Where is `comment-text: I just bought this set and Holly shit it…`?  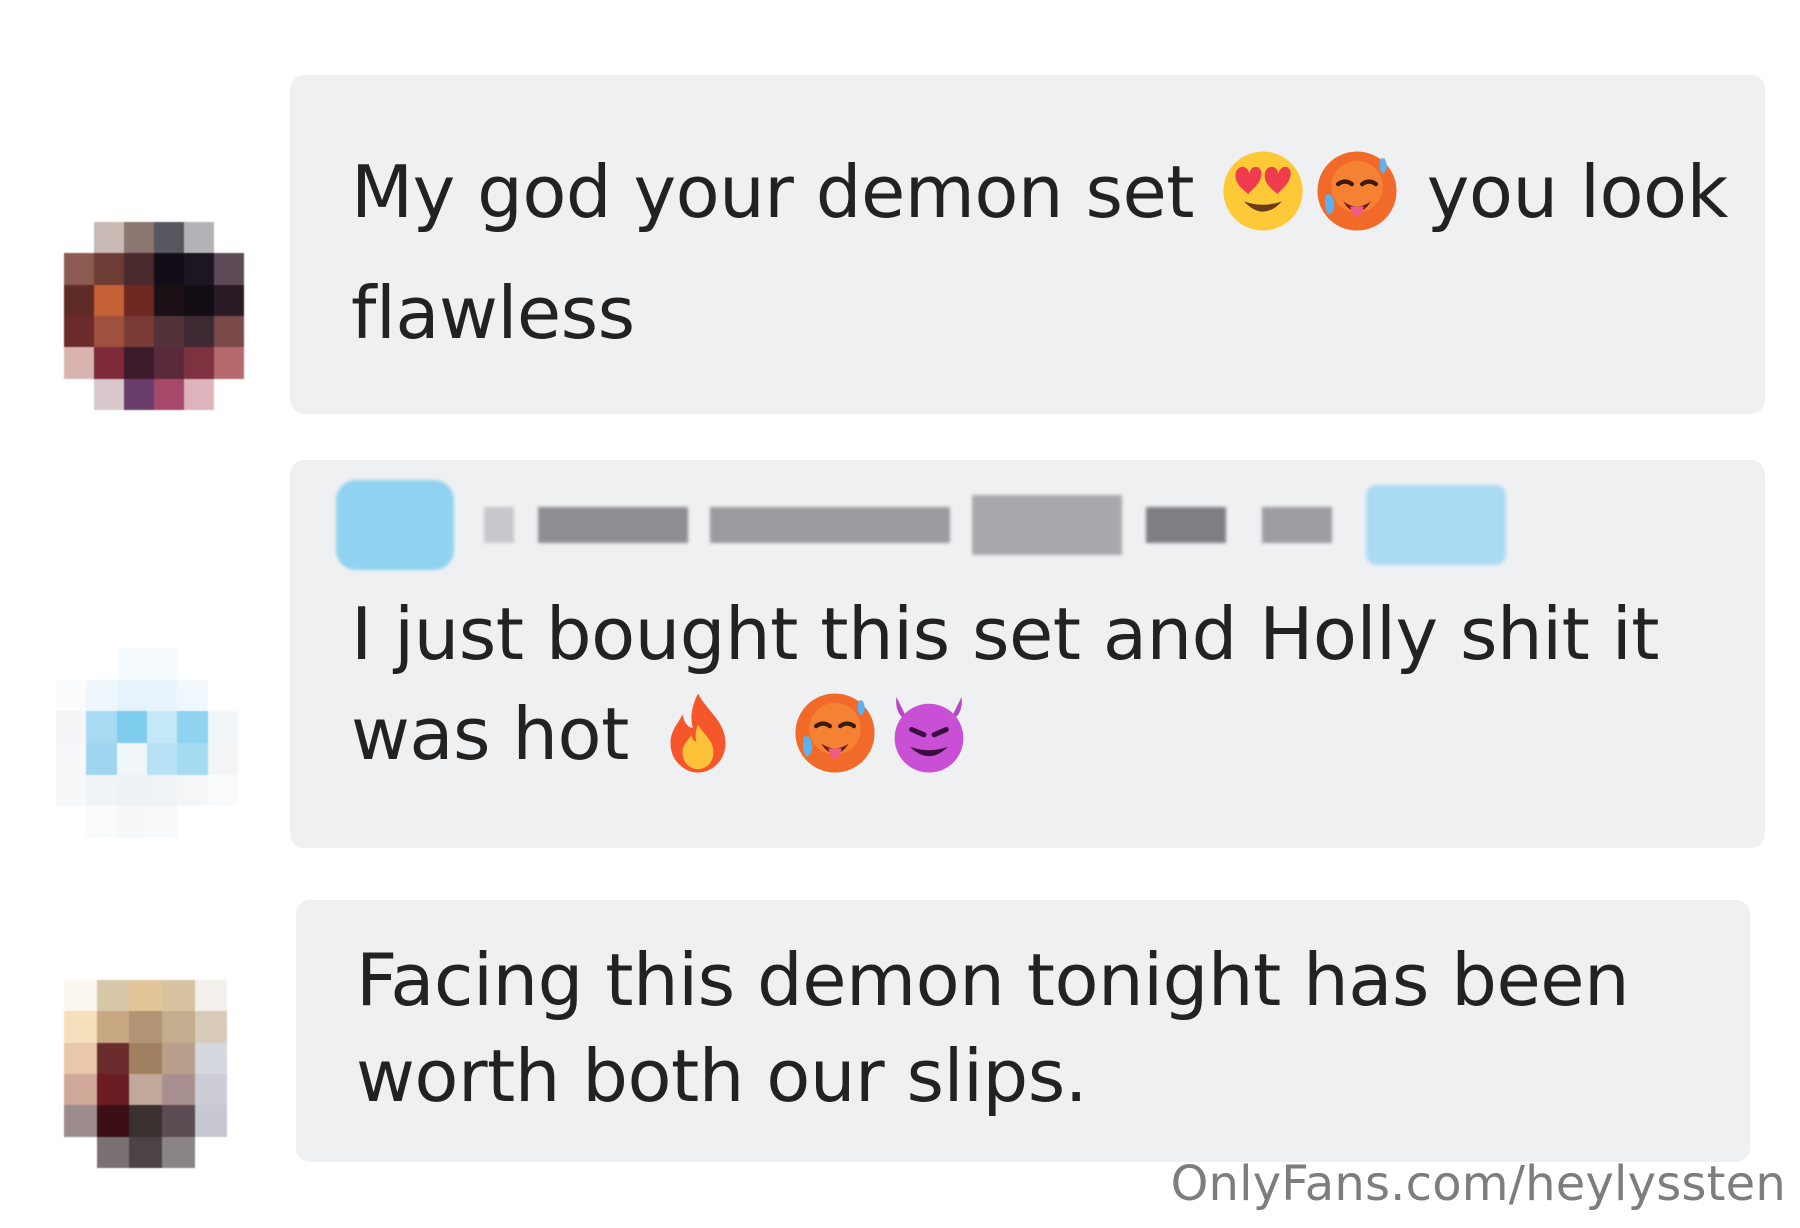 comment-text: I just bought this set and Holly shit it… is located at coordinates (1005, 684).